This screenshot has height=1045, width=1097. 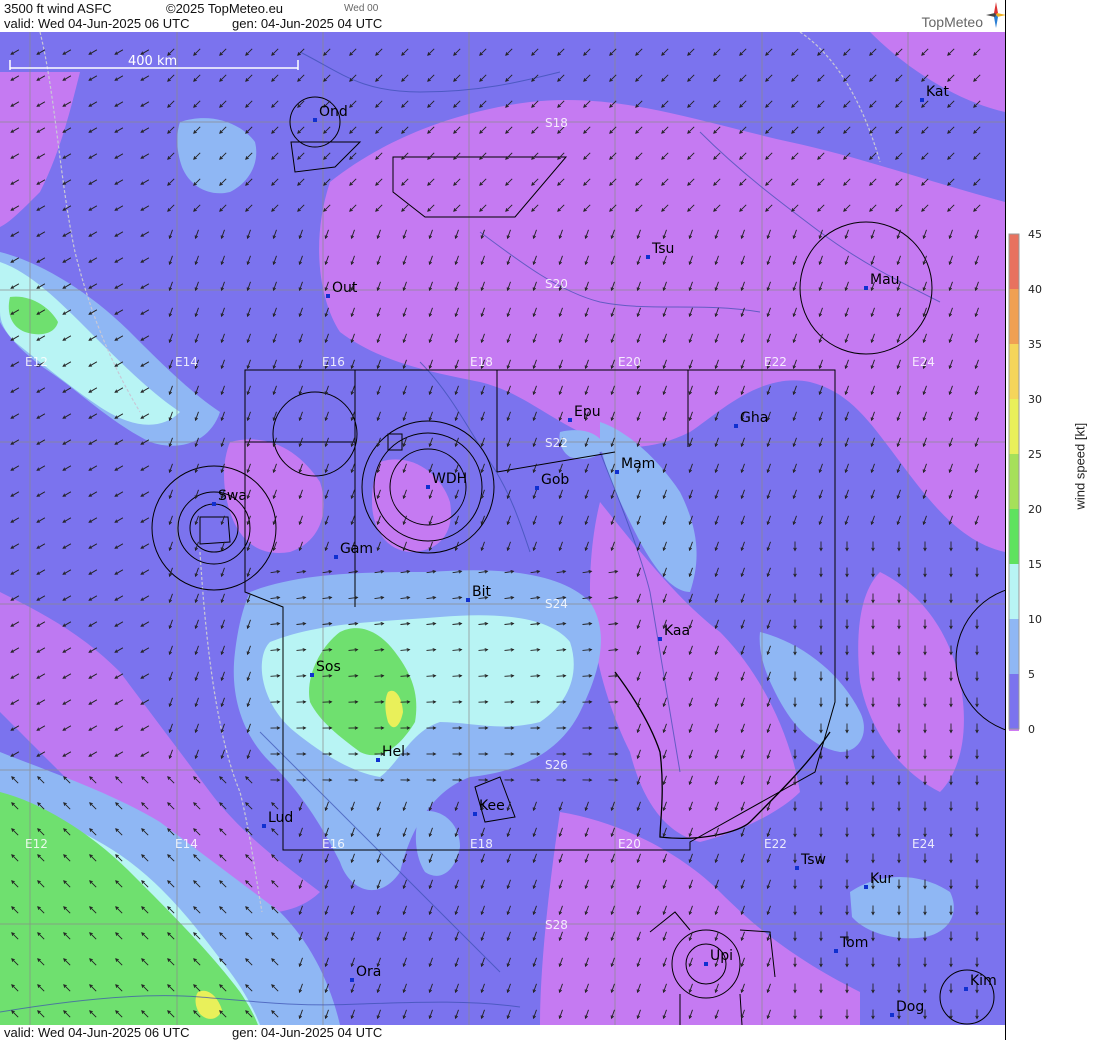 What do you see at coordinates (587, 412) in the screenshot?
I see `place-label: Epu` at bounding box center [587, 412].